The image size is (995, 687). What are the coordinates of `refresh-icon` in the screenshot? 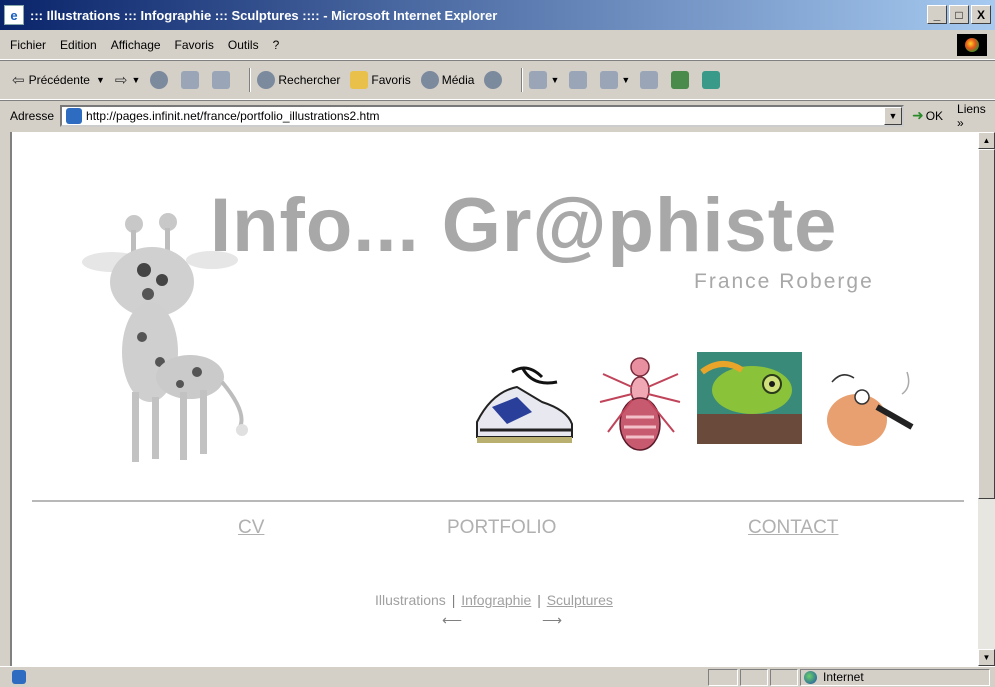 It's located at (190, 80).